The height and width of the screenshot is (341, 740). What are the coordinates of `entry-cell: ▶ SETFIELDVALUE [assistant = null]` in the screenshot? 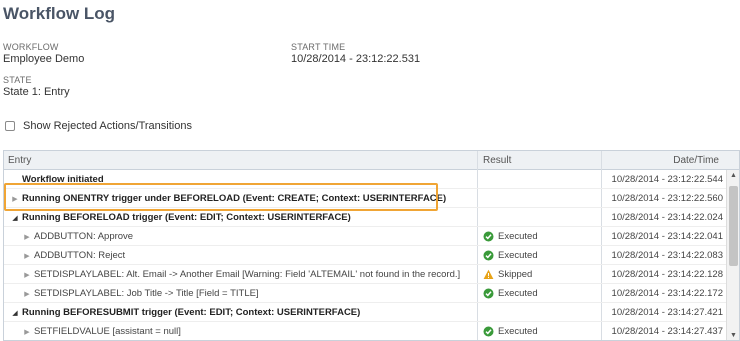 It's located at (92, 331).